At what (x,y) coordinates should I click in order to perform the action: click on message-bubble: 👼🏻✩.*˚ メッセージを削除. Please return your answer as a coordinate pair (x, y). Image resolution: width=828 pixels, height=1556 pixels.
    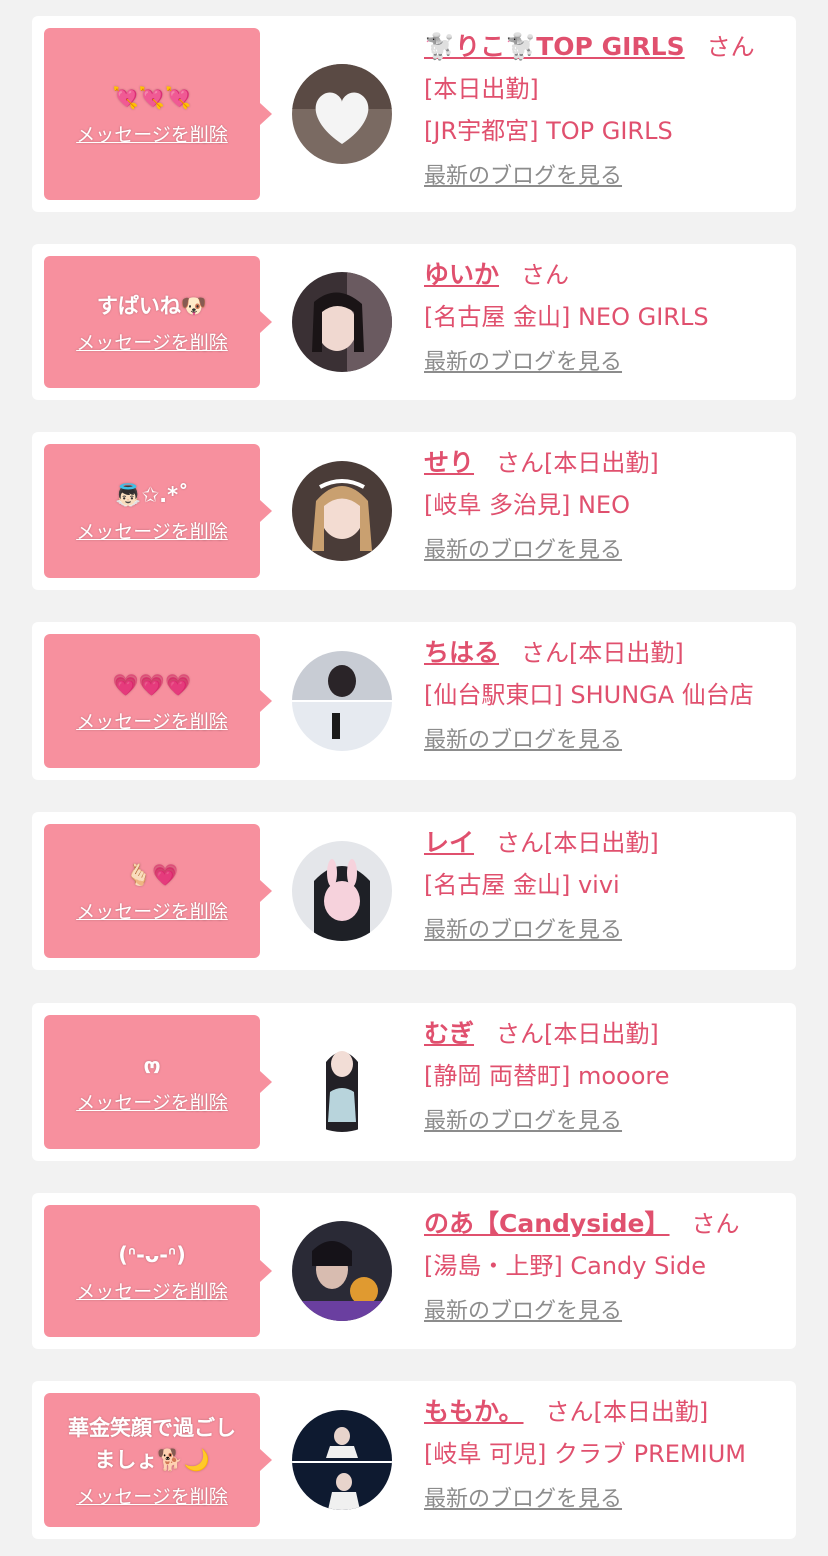
    Looking at the image, I should click on (158, 511).